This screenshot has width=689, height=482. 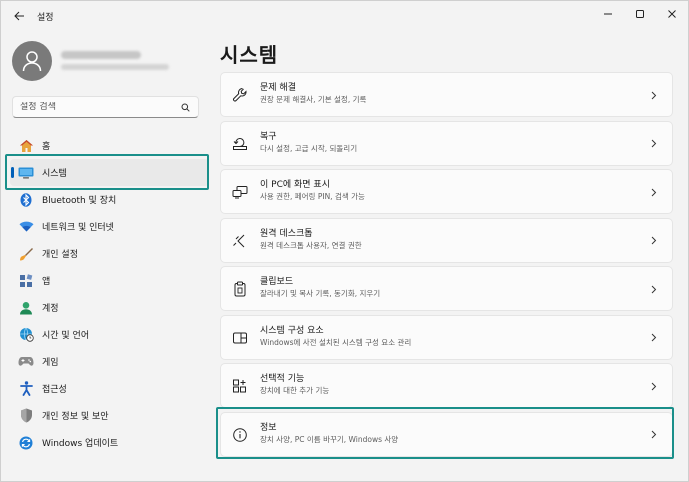 I want to click on settings-search-box, so click(x=105, y=107).